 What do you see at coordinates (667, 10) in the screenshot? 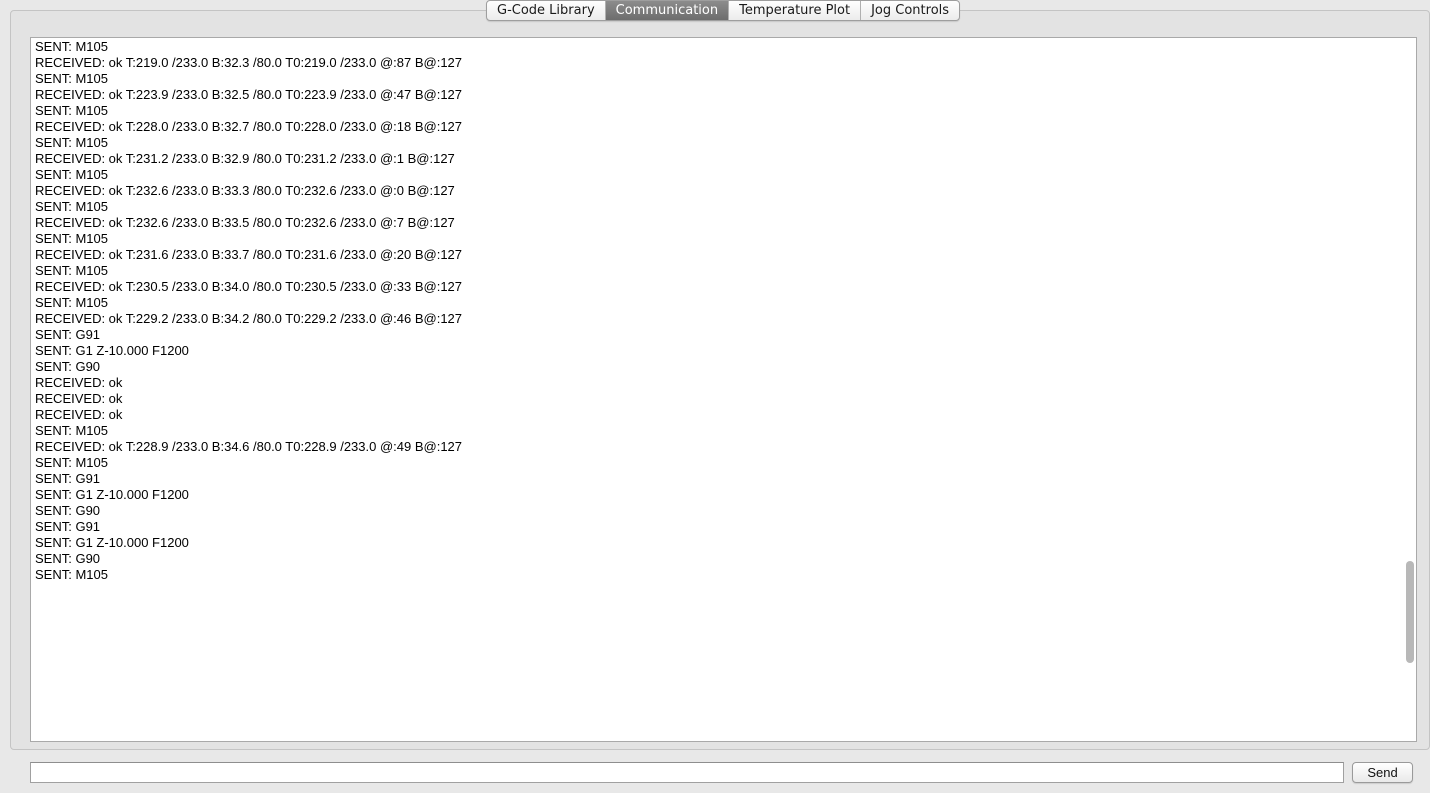
I see `tab-communication: Communication` at bounding box center [667, 10].